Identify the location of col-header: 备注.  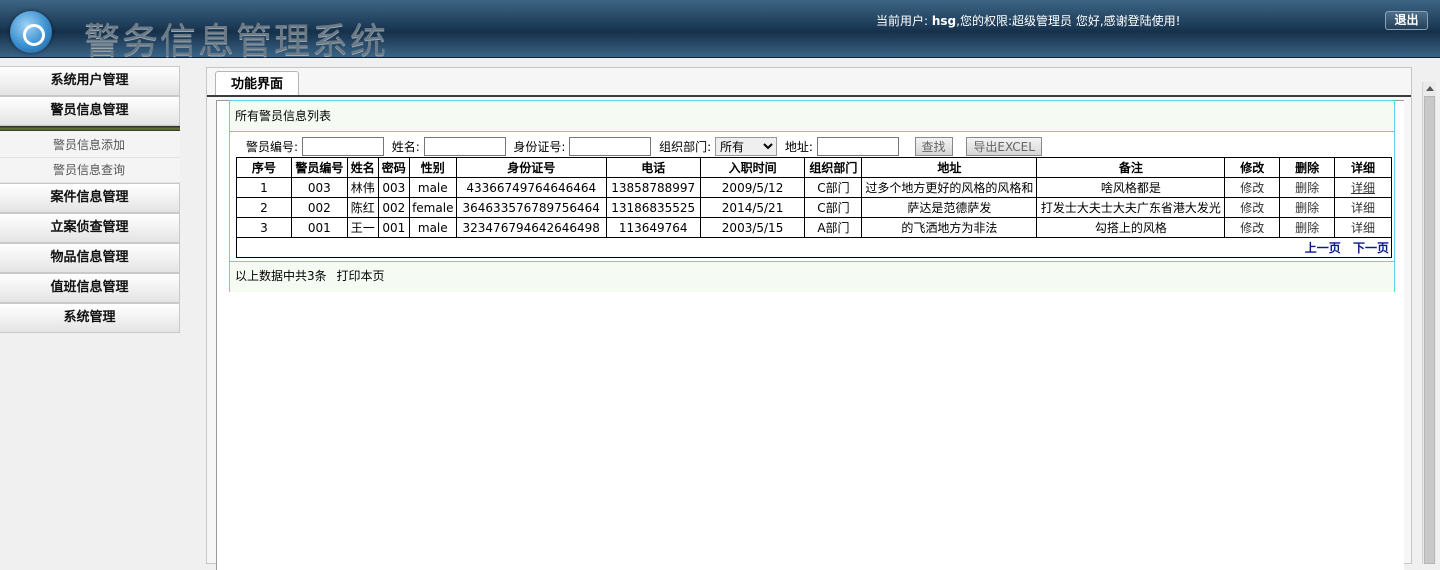
(1131, 167).